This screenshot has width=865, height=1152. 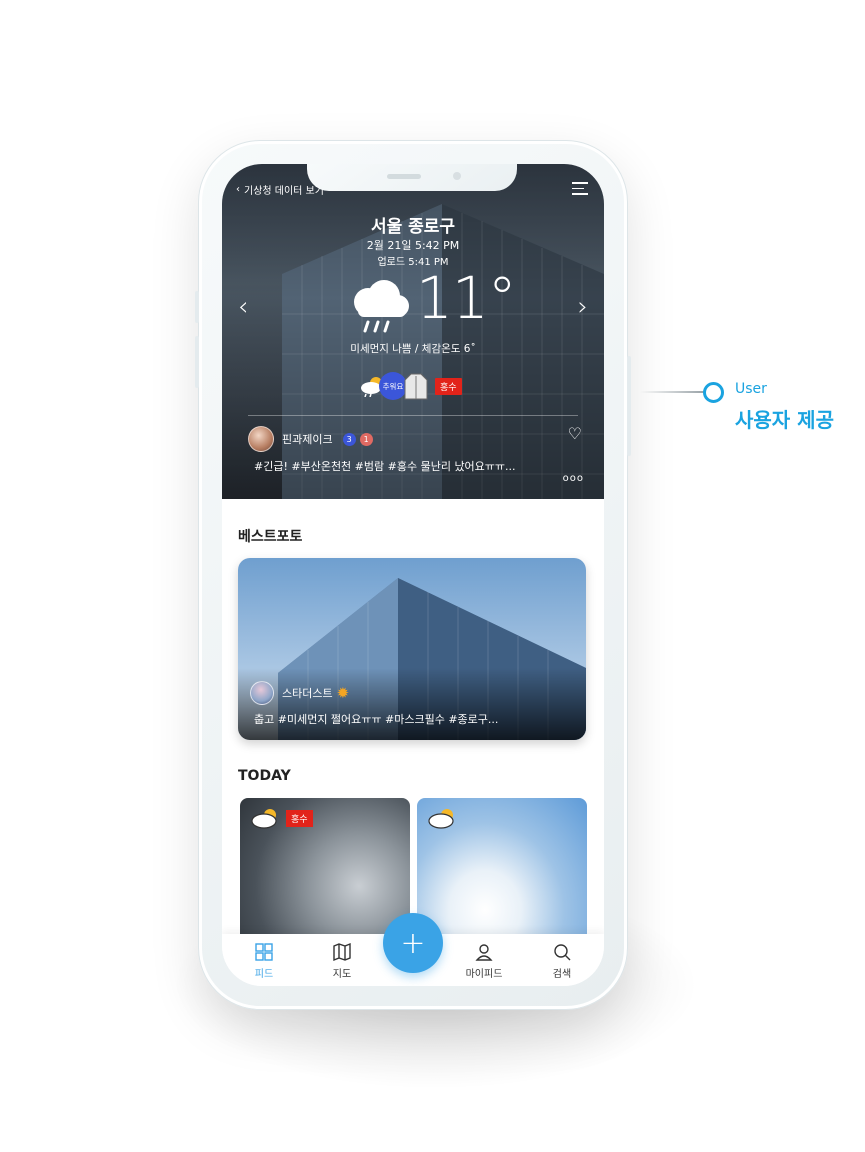 I want to click on nav-feed: 피드, so click(x=264, y=961).